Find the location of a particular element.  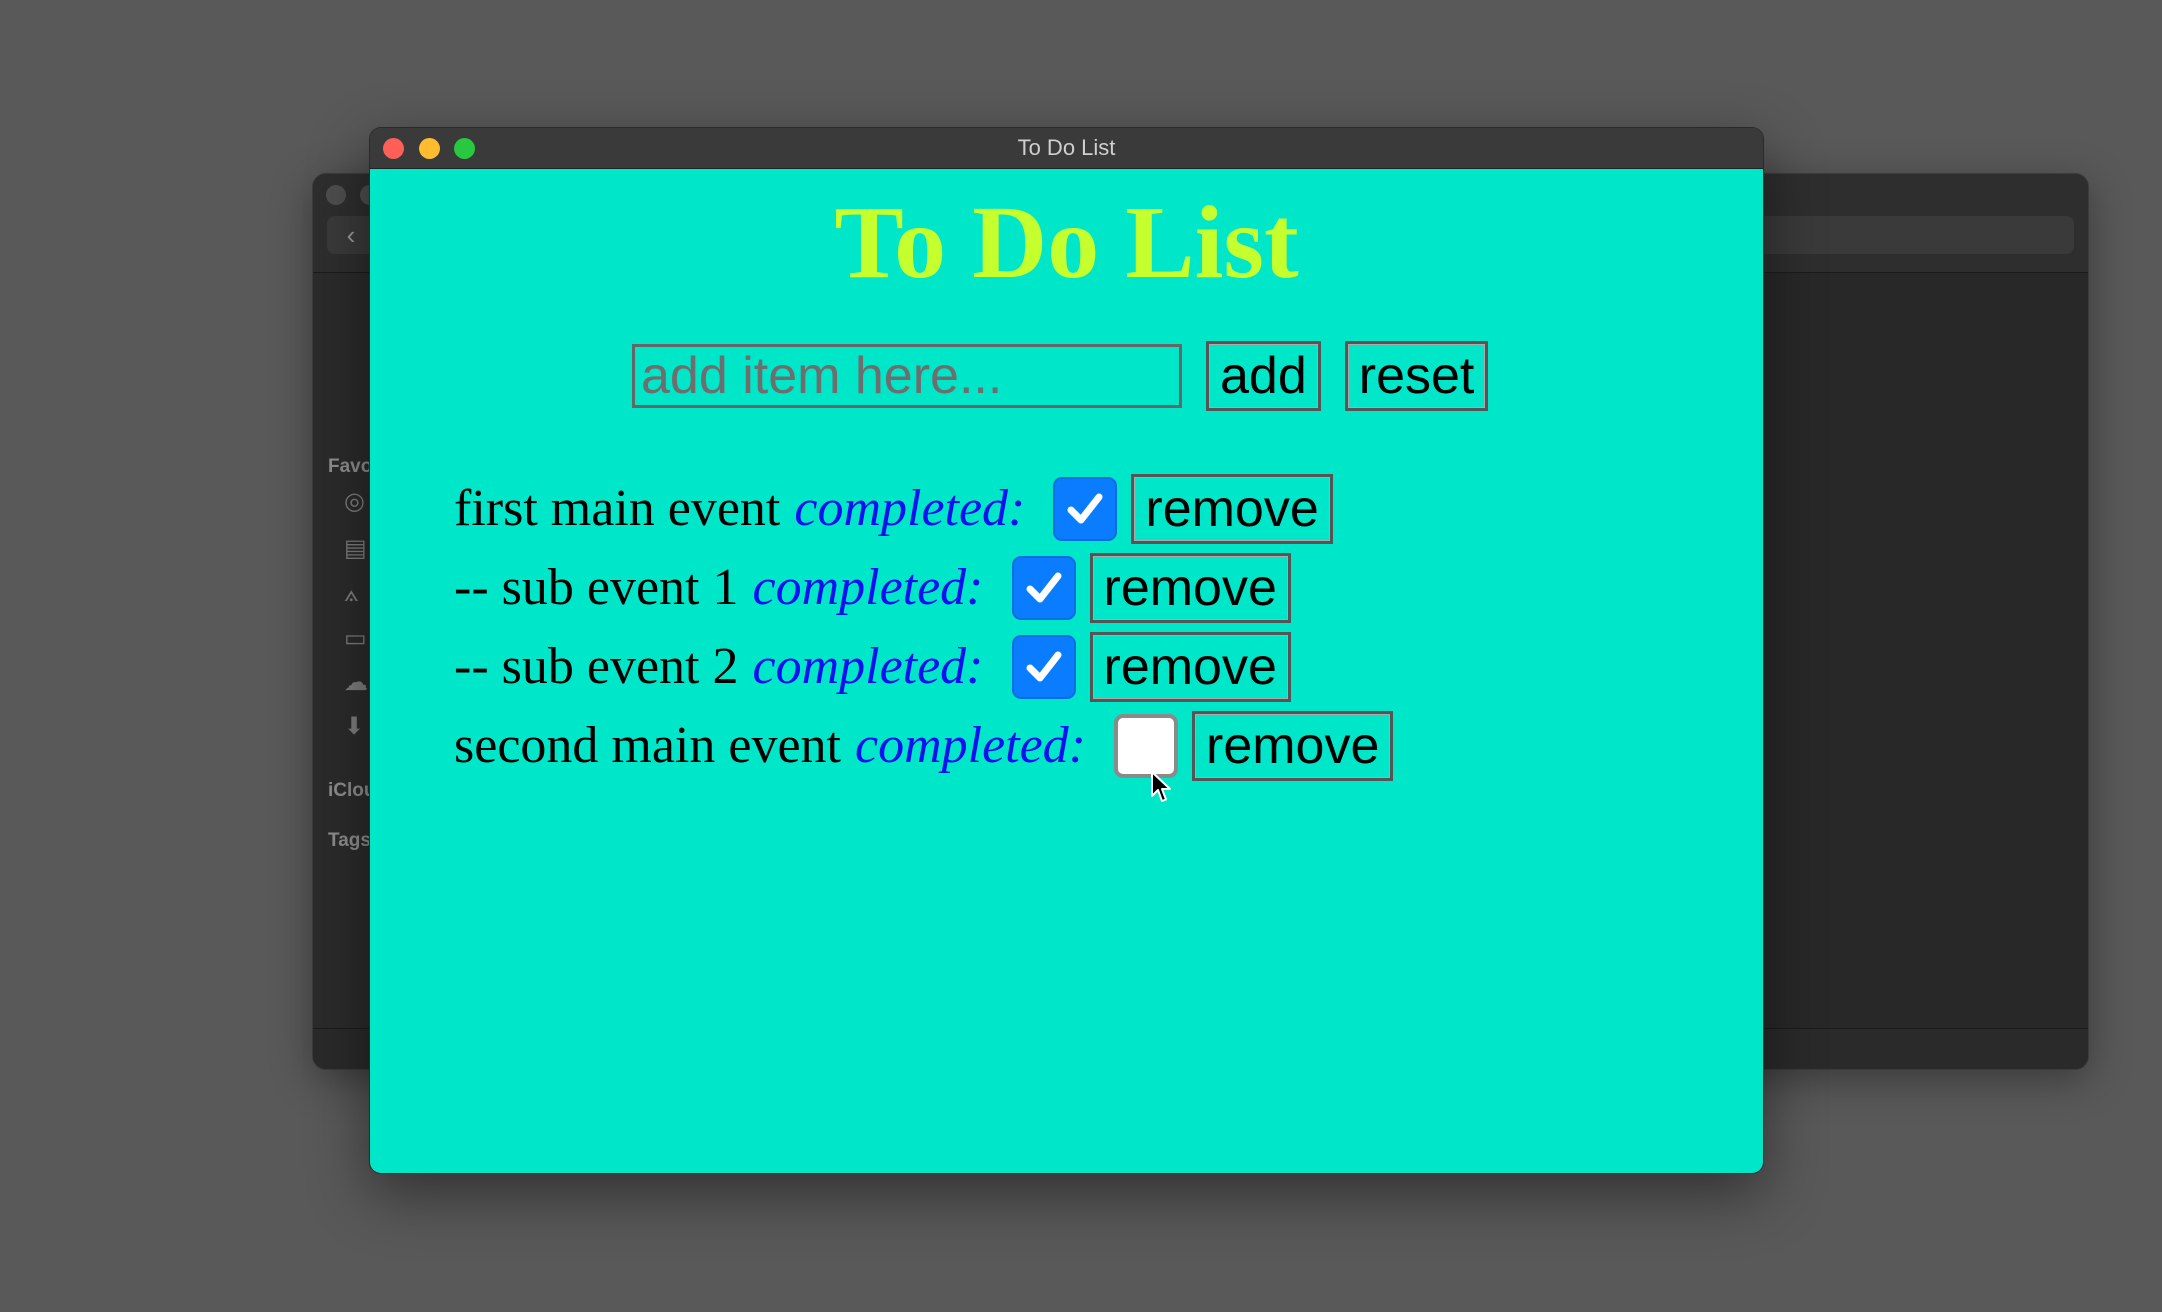

todo-item: -- sub event 2 completed: remove is located at coordinates (923, 666).